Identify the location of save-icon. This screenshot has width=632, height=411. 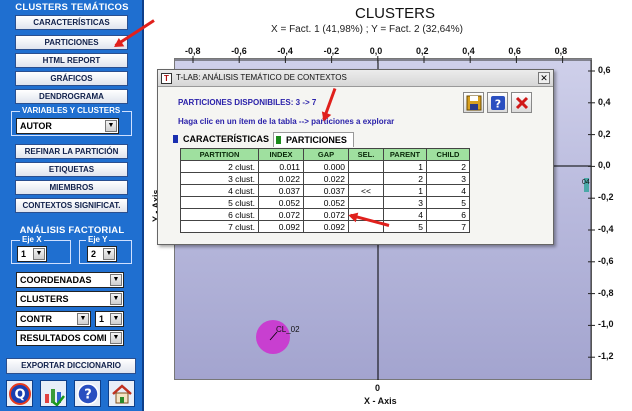
(473, 102).